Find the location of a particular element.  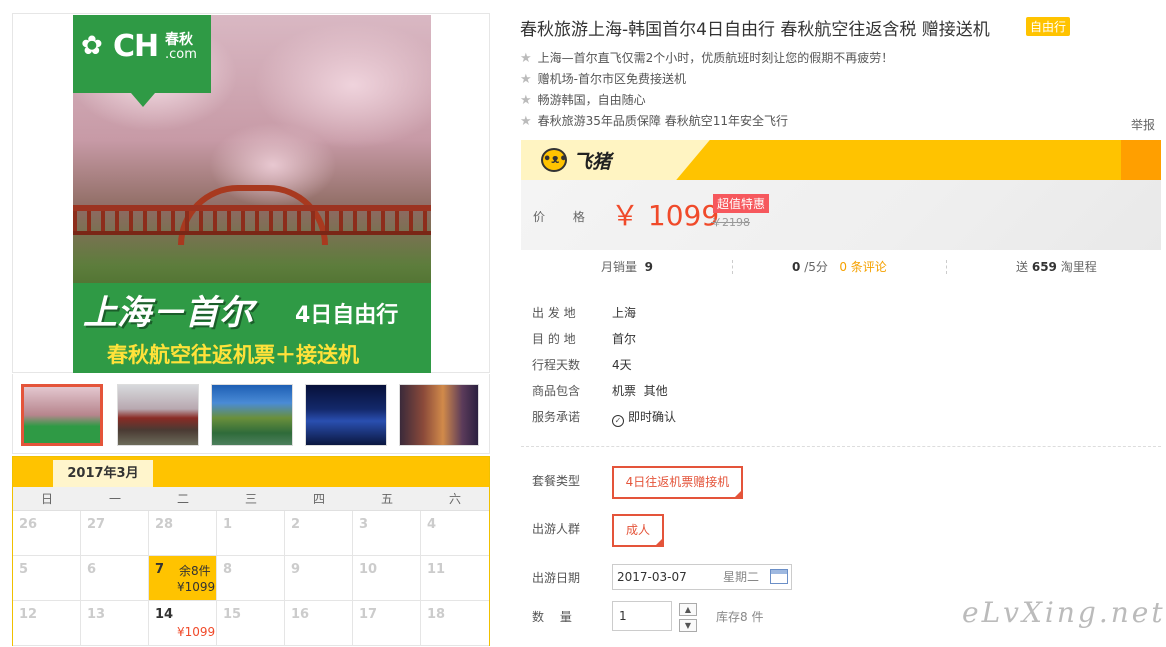

highlight-text: 畅游韩国，自由随心 is located at coordinates (591, 100).